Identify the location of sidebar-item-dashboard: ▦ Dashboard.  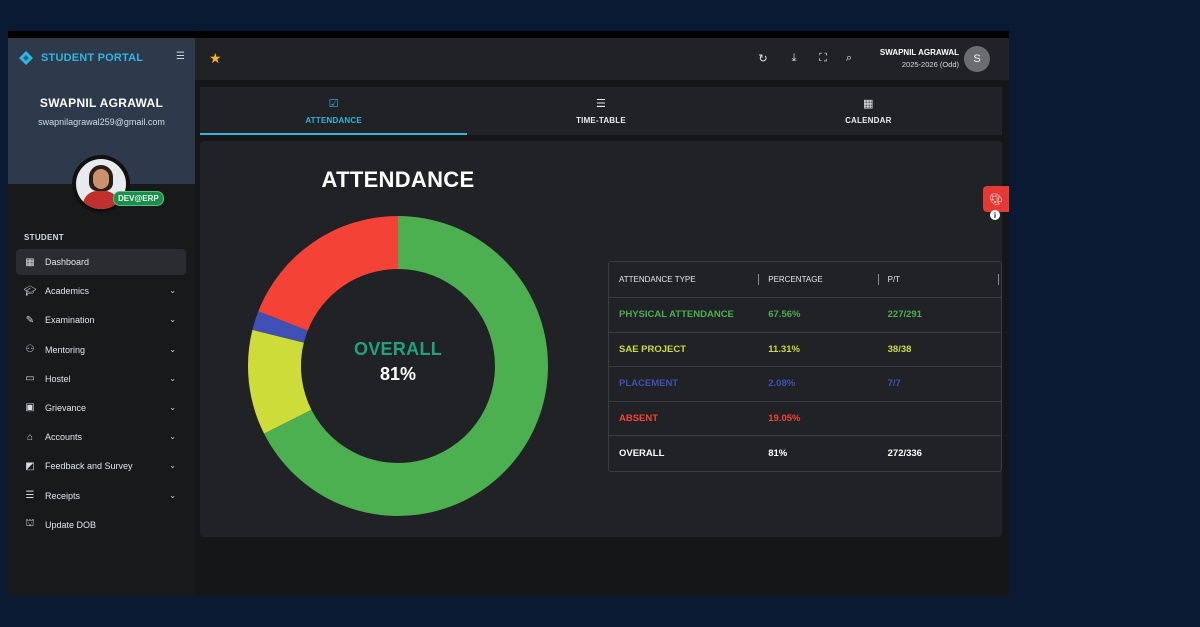
(101, 262).